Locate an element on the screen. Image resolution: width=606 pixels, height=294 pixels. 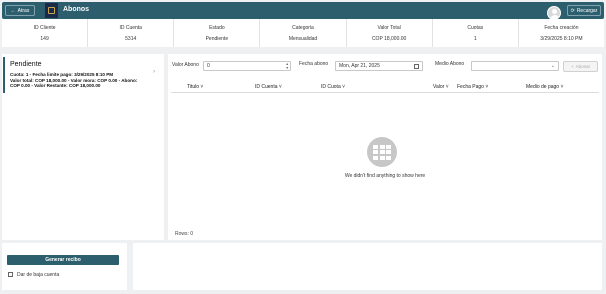
summary-label: ID Cuenta is located at coordinates (130, 27).